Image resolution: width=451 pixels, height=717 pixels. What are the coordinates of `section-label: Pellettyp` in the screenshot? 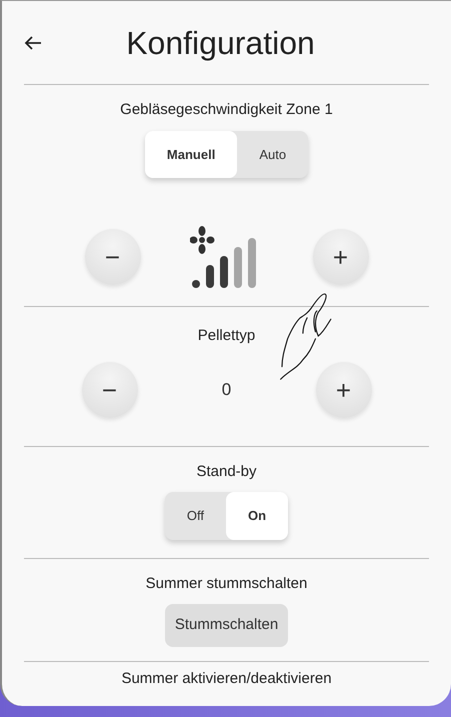 It's located at (227, 336).